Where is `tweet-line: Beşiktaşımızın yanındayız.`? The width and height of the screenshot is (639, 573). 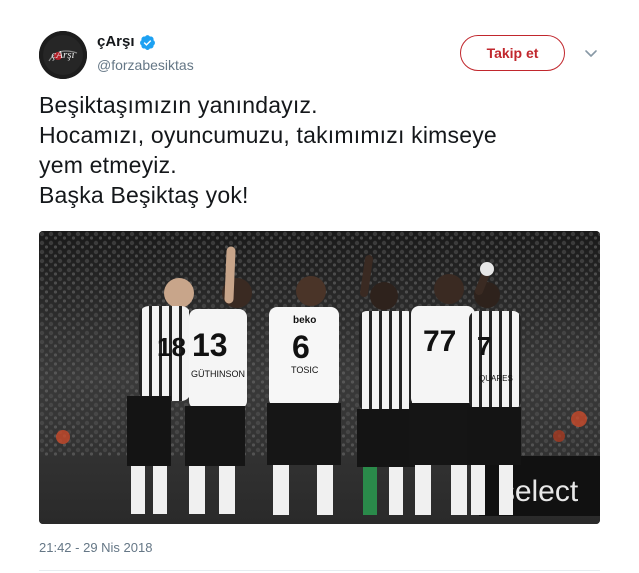 tweet-line: Beşiktaşımızın yanındayız. is located at coordinates (178, 105).